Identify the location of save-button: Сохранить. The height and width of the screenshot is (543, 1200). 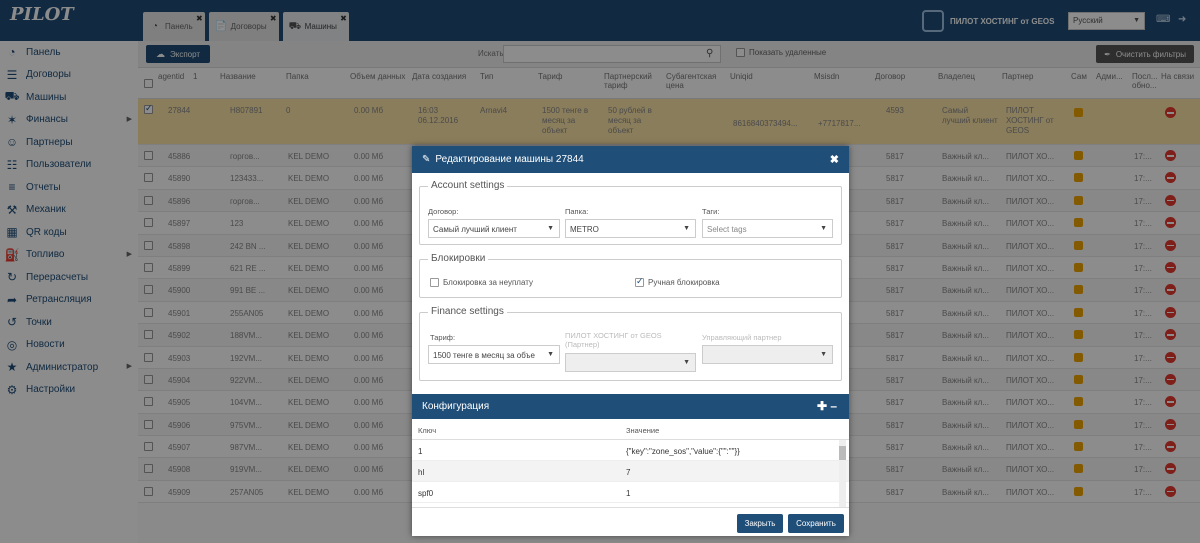
(816, 523).